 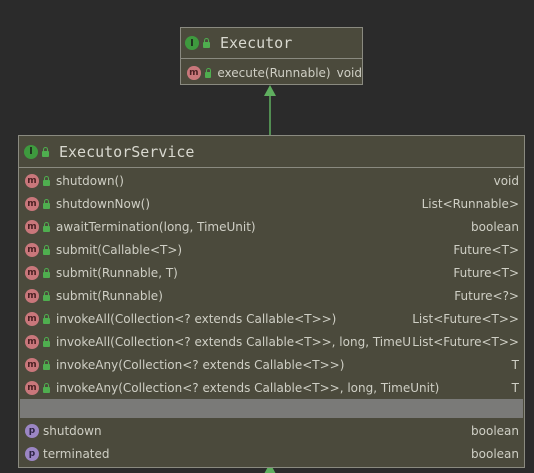 What do you see at coordinates (256, 43) in the screenshot?
I see `executor-title: Executor` at bounding box center [256, 43].